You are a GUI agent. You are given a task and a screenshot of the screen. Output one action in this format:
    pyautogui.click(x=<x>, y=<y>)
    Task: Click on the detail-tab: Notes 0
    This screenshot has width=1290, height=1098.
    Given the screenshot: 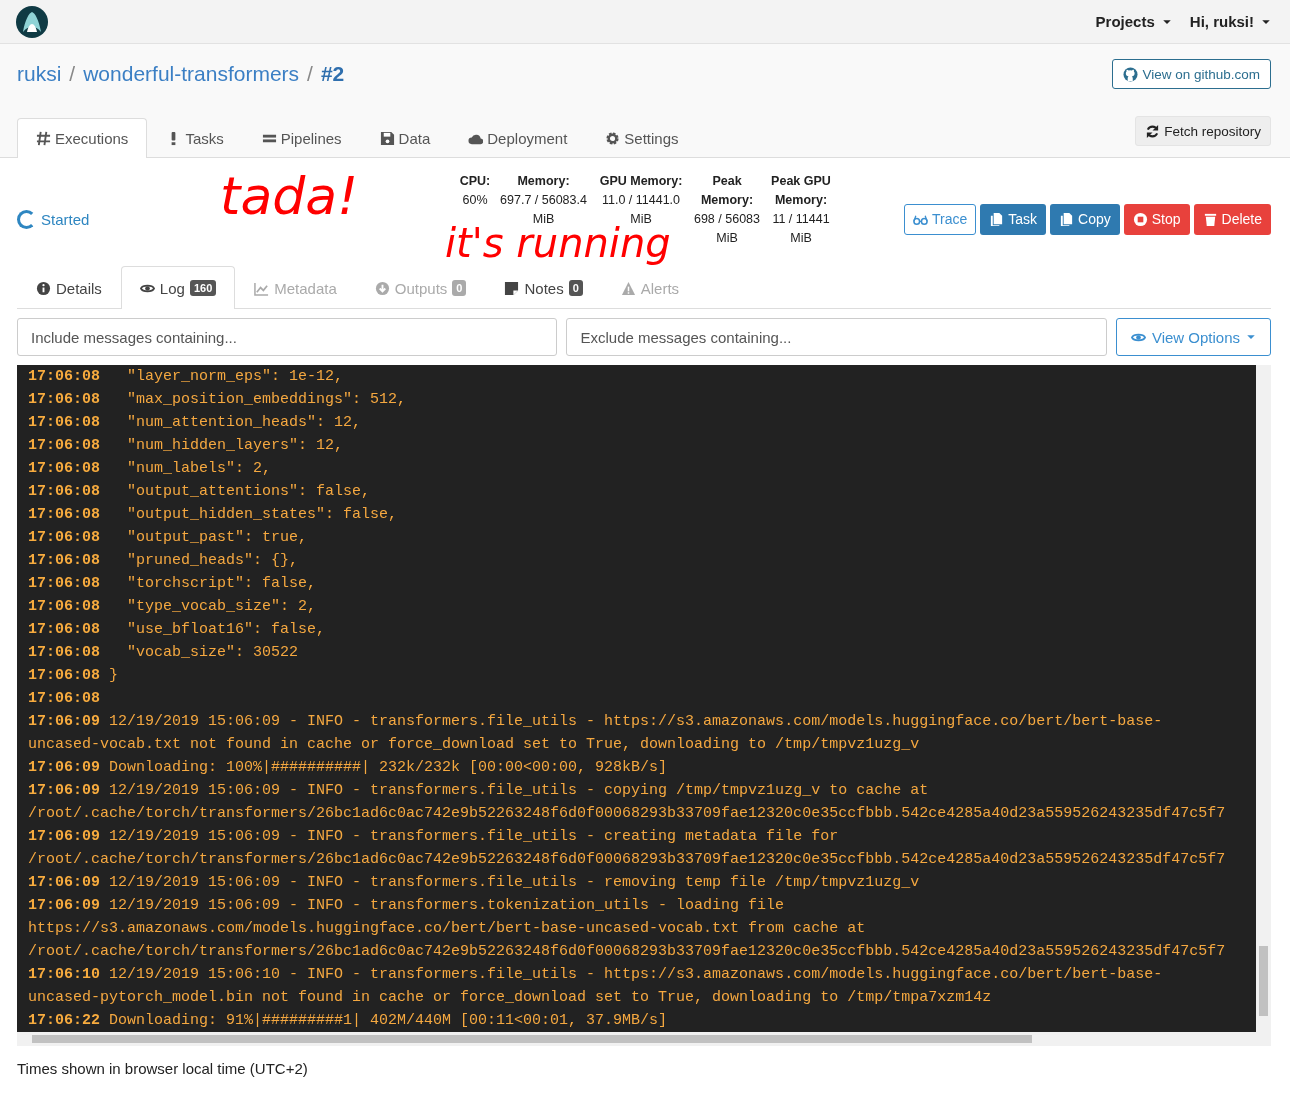 What is the action you would take?
    pyautogui.click(x=543, y=287)
    